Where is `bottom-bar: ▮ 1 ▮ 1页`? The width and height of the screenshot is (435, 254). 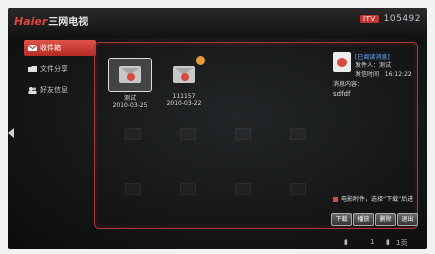 bottom-bar: ▮ 1 ▮ 1页 is located at coordinates (217, 242).